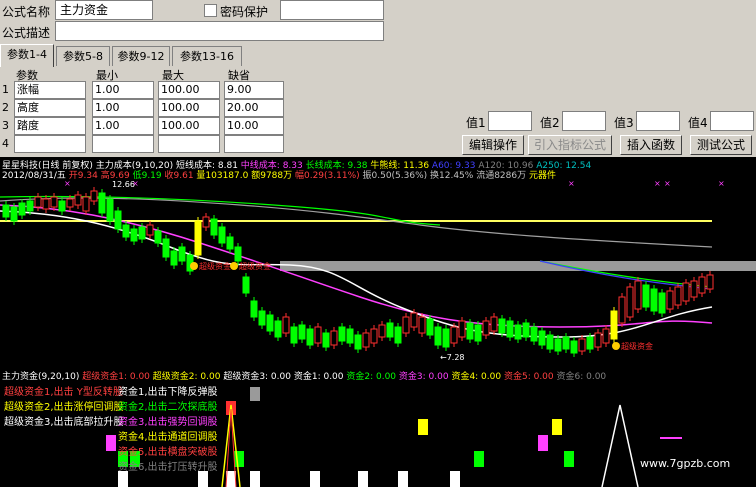 The width and height of the screenshot is (756, 487). What do you see at coordinates (141, 56) in the screenshot?
I see `tab-params-9-12: 参数9-12` at bounding box center [141, 56].